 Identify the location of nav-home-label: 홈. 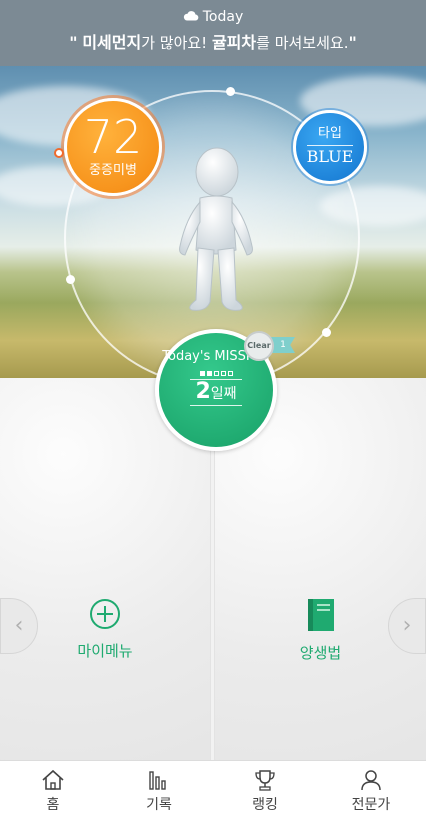
(53, 805).